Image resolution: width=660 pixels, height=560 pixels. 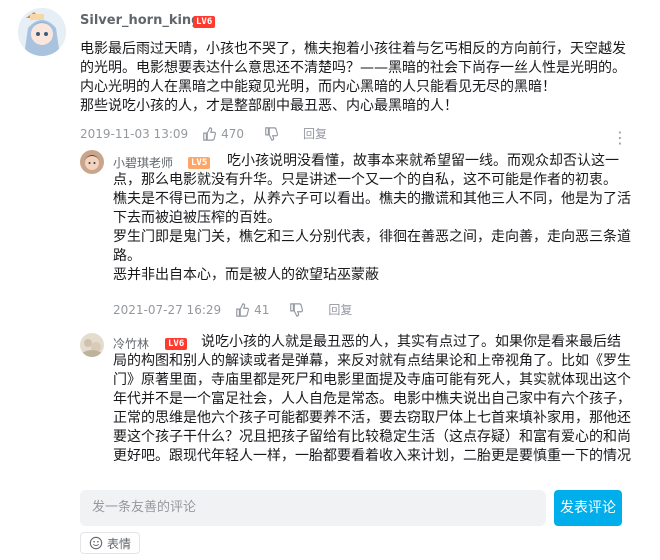 I want to click on smile-icon, so click(x=96, y=543).